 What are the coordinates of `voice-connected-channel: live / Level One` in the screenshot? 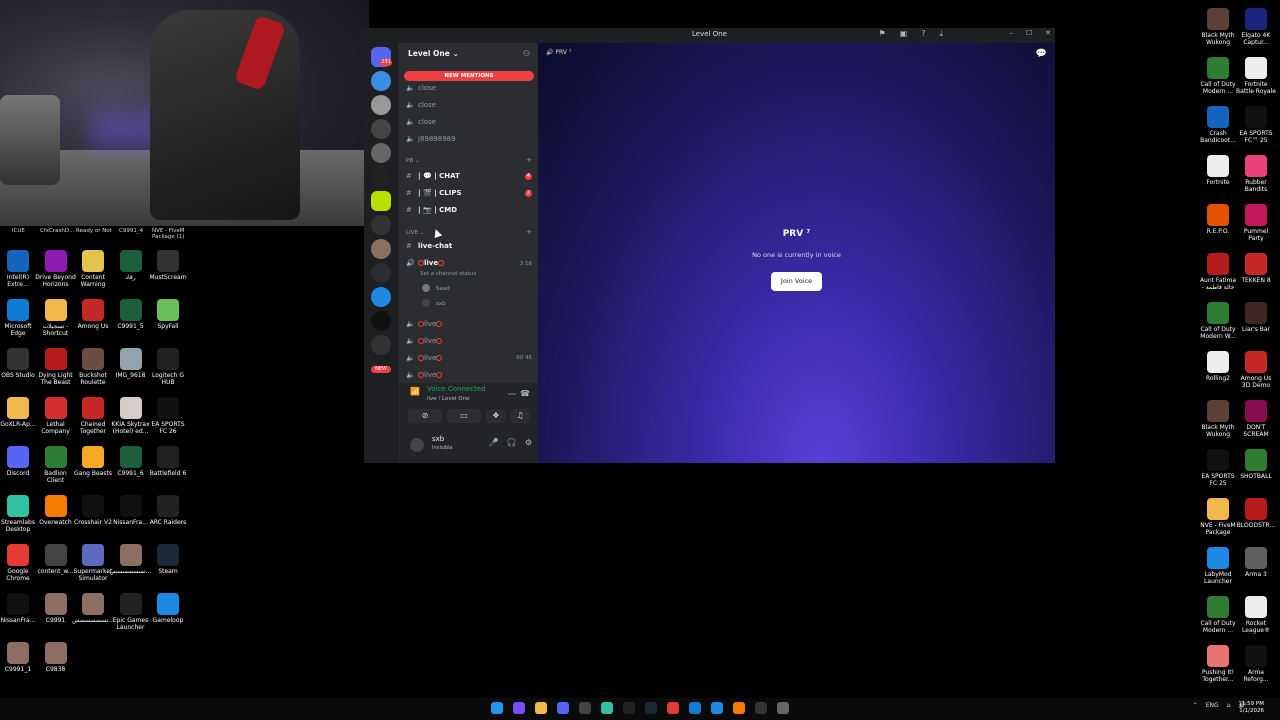 It's located at (448, 399).